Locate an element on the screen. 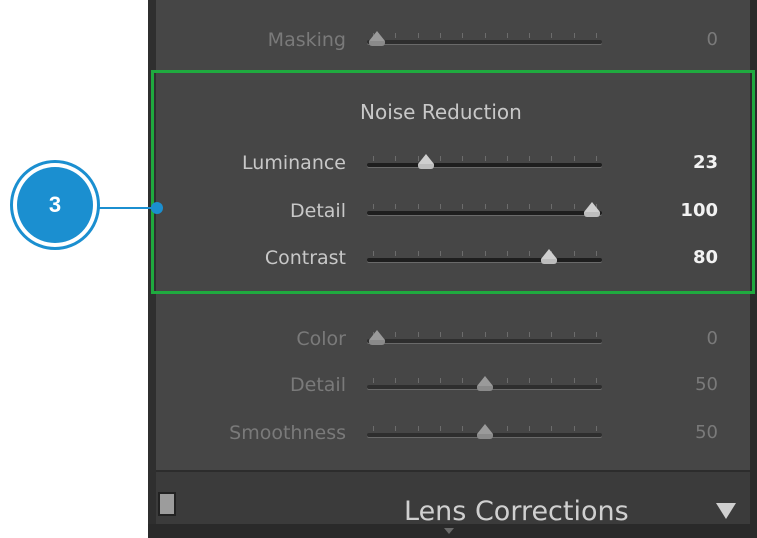 The width and height of the screenshot is (757, 538). callout-number: 3 is located at coordinates (55, 205).